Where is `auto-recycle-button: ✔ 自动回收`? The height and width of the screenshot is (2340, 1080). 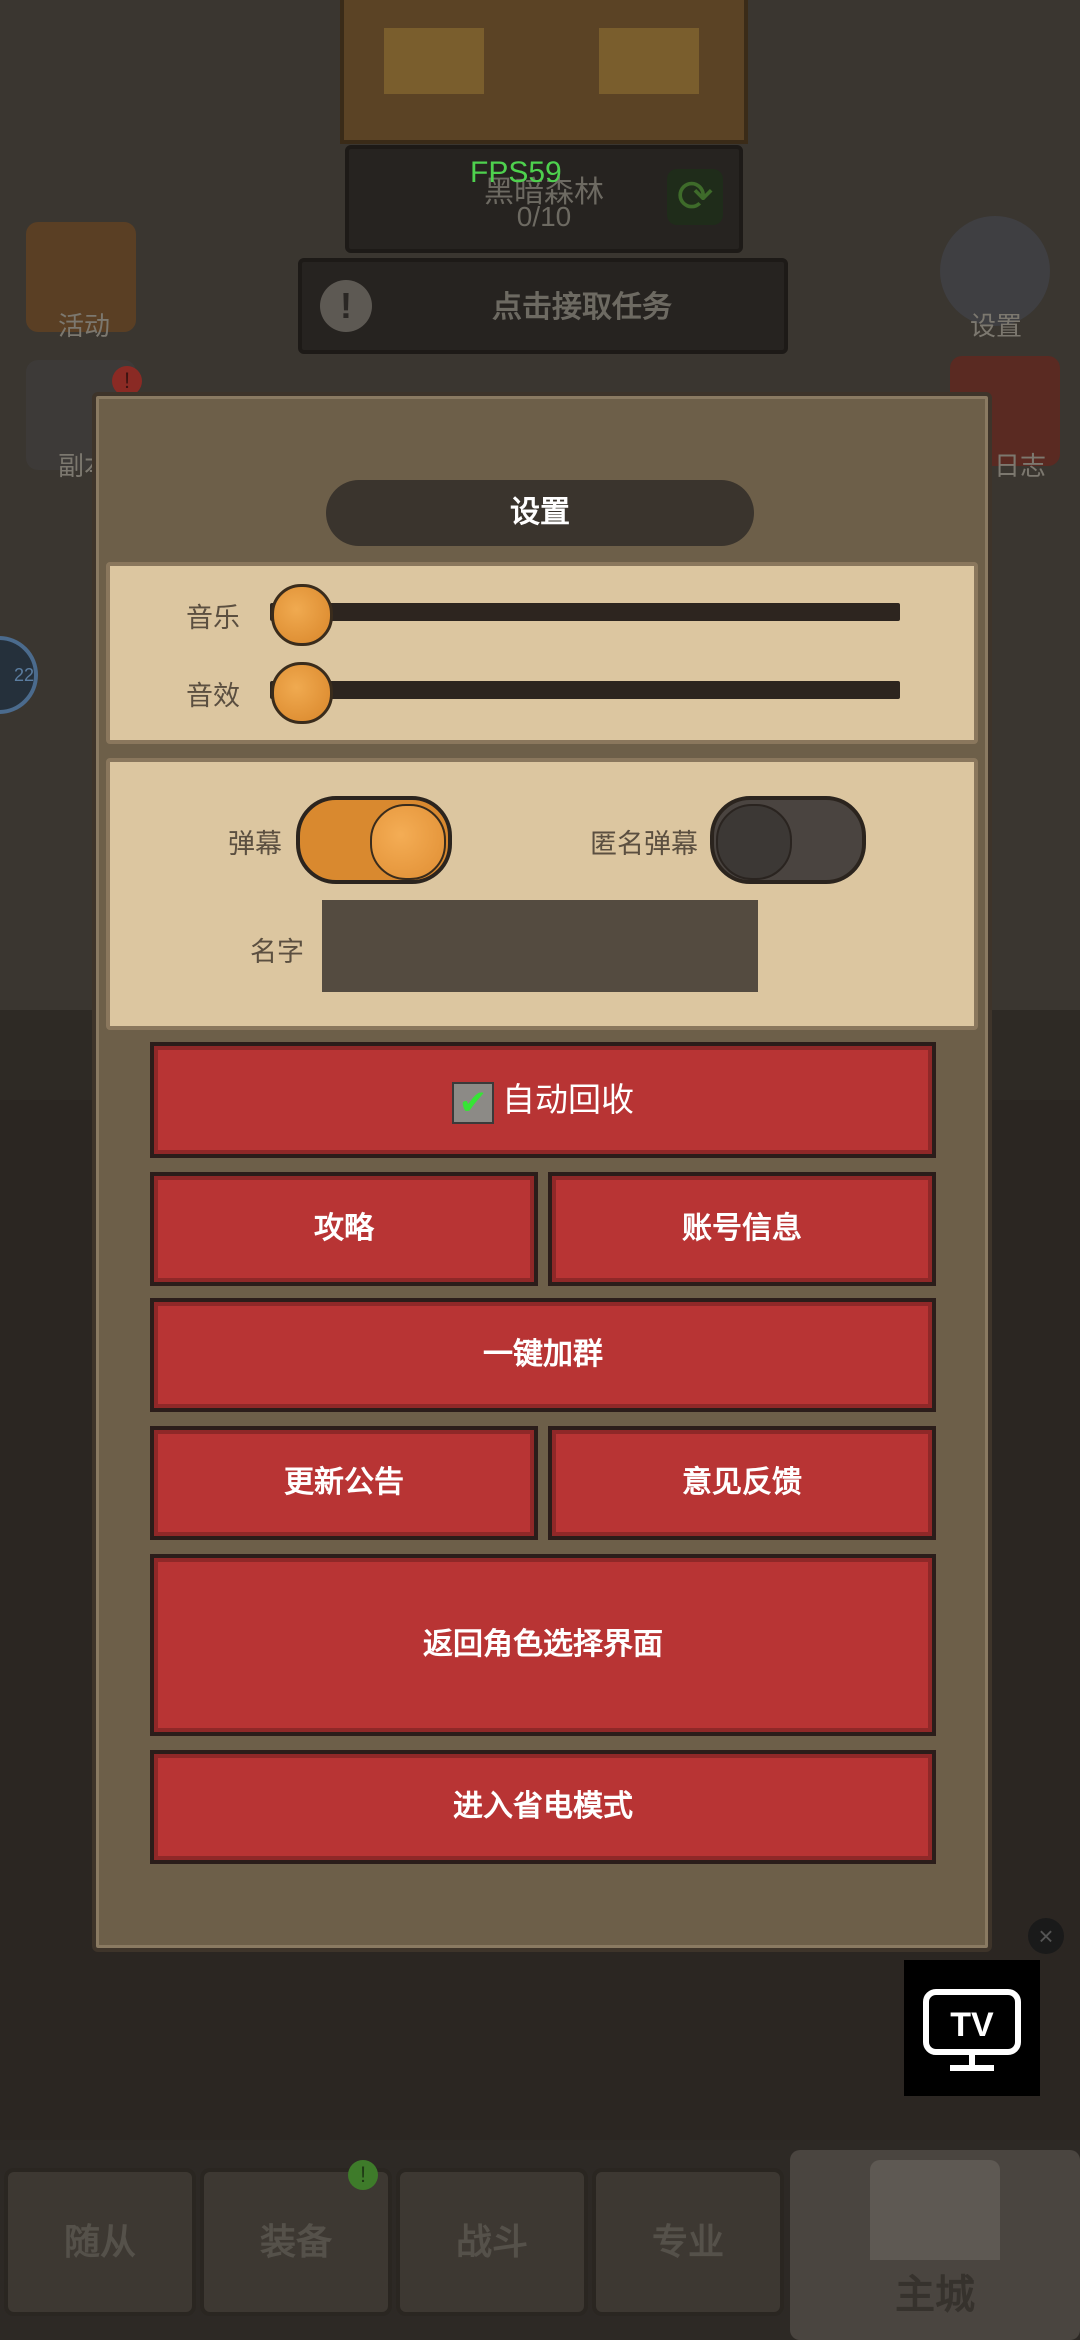
auto-recycle-button: ✔ 自动回收 is located at coordinates (543, 1100).